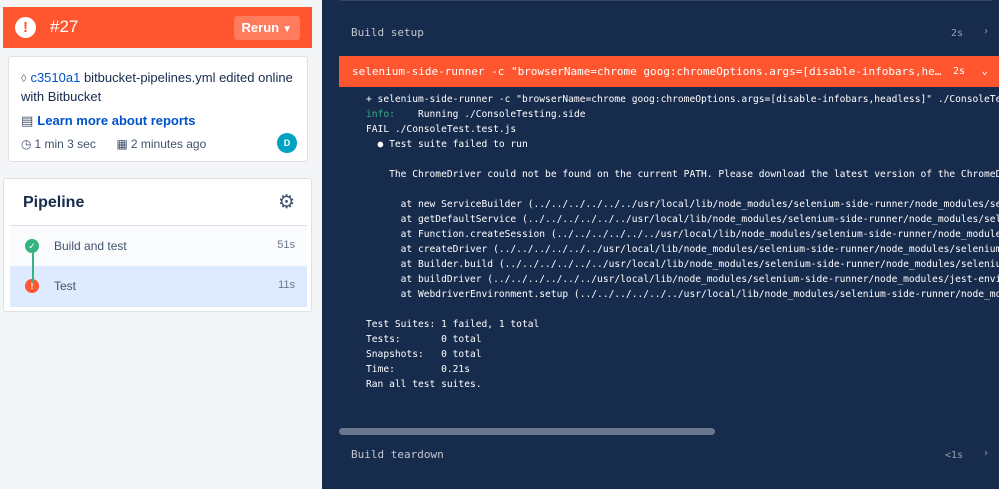 This screenshot has height=489, width=999. What do you see at coordinates (476, 114) in the screenshot?
I see `log-line: info: Running ./ConsoleTesting.side` at bounding box center [476, 114].